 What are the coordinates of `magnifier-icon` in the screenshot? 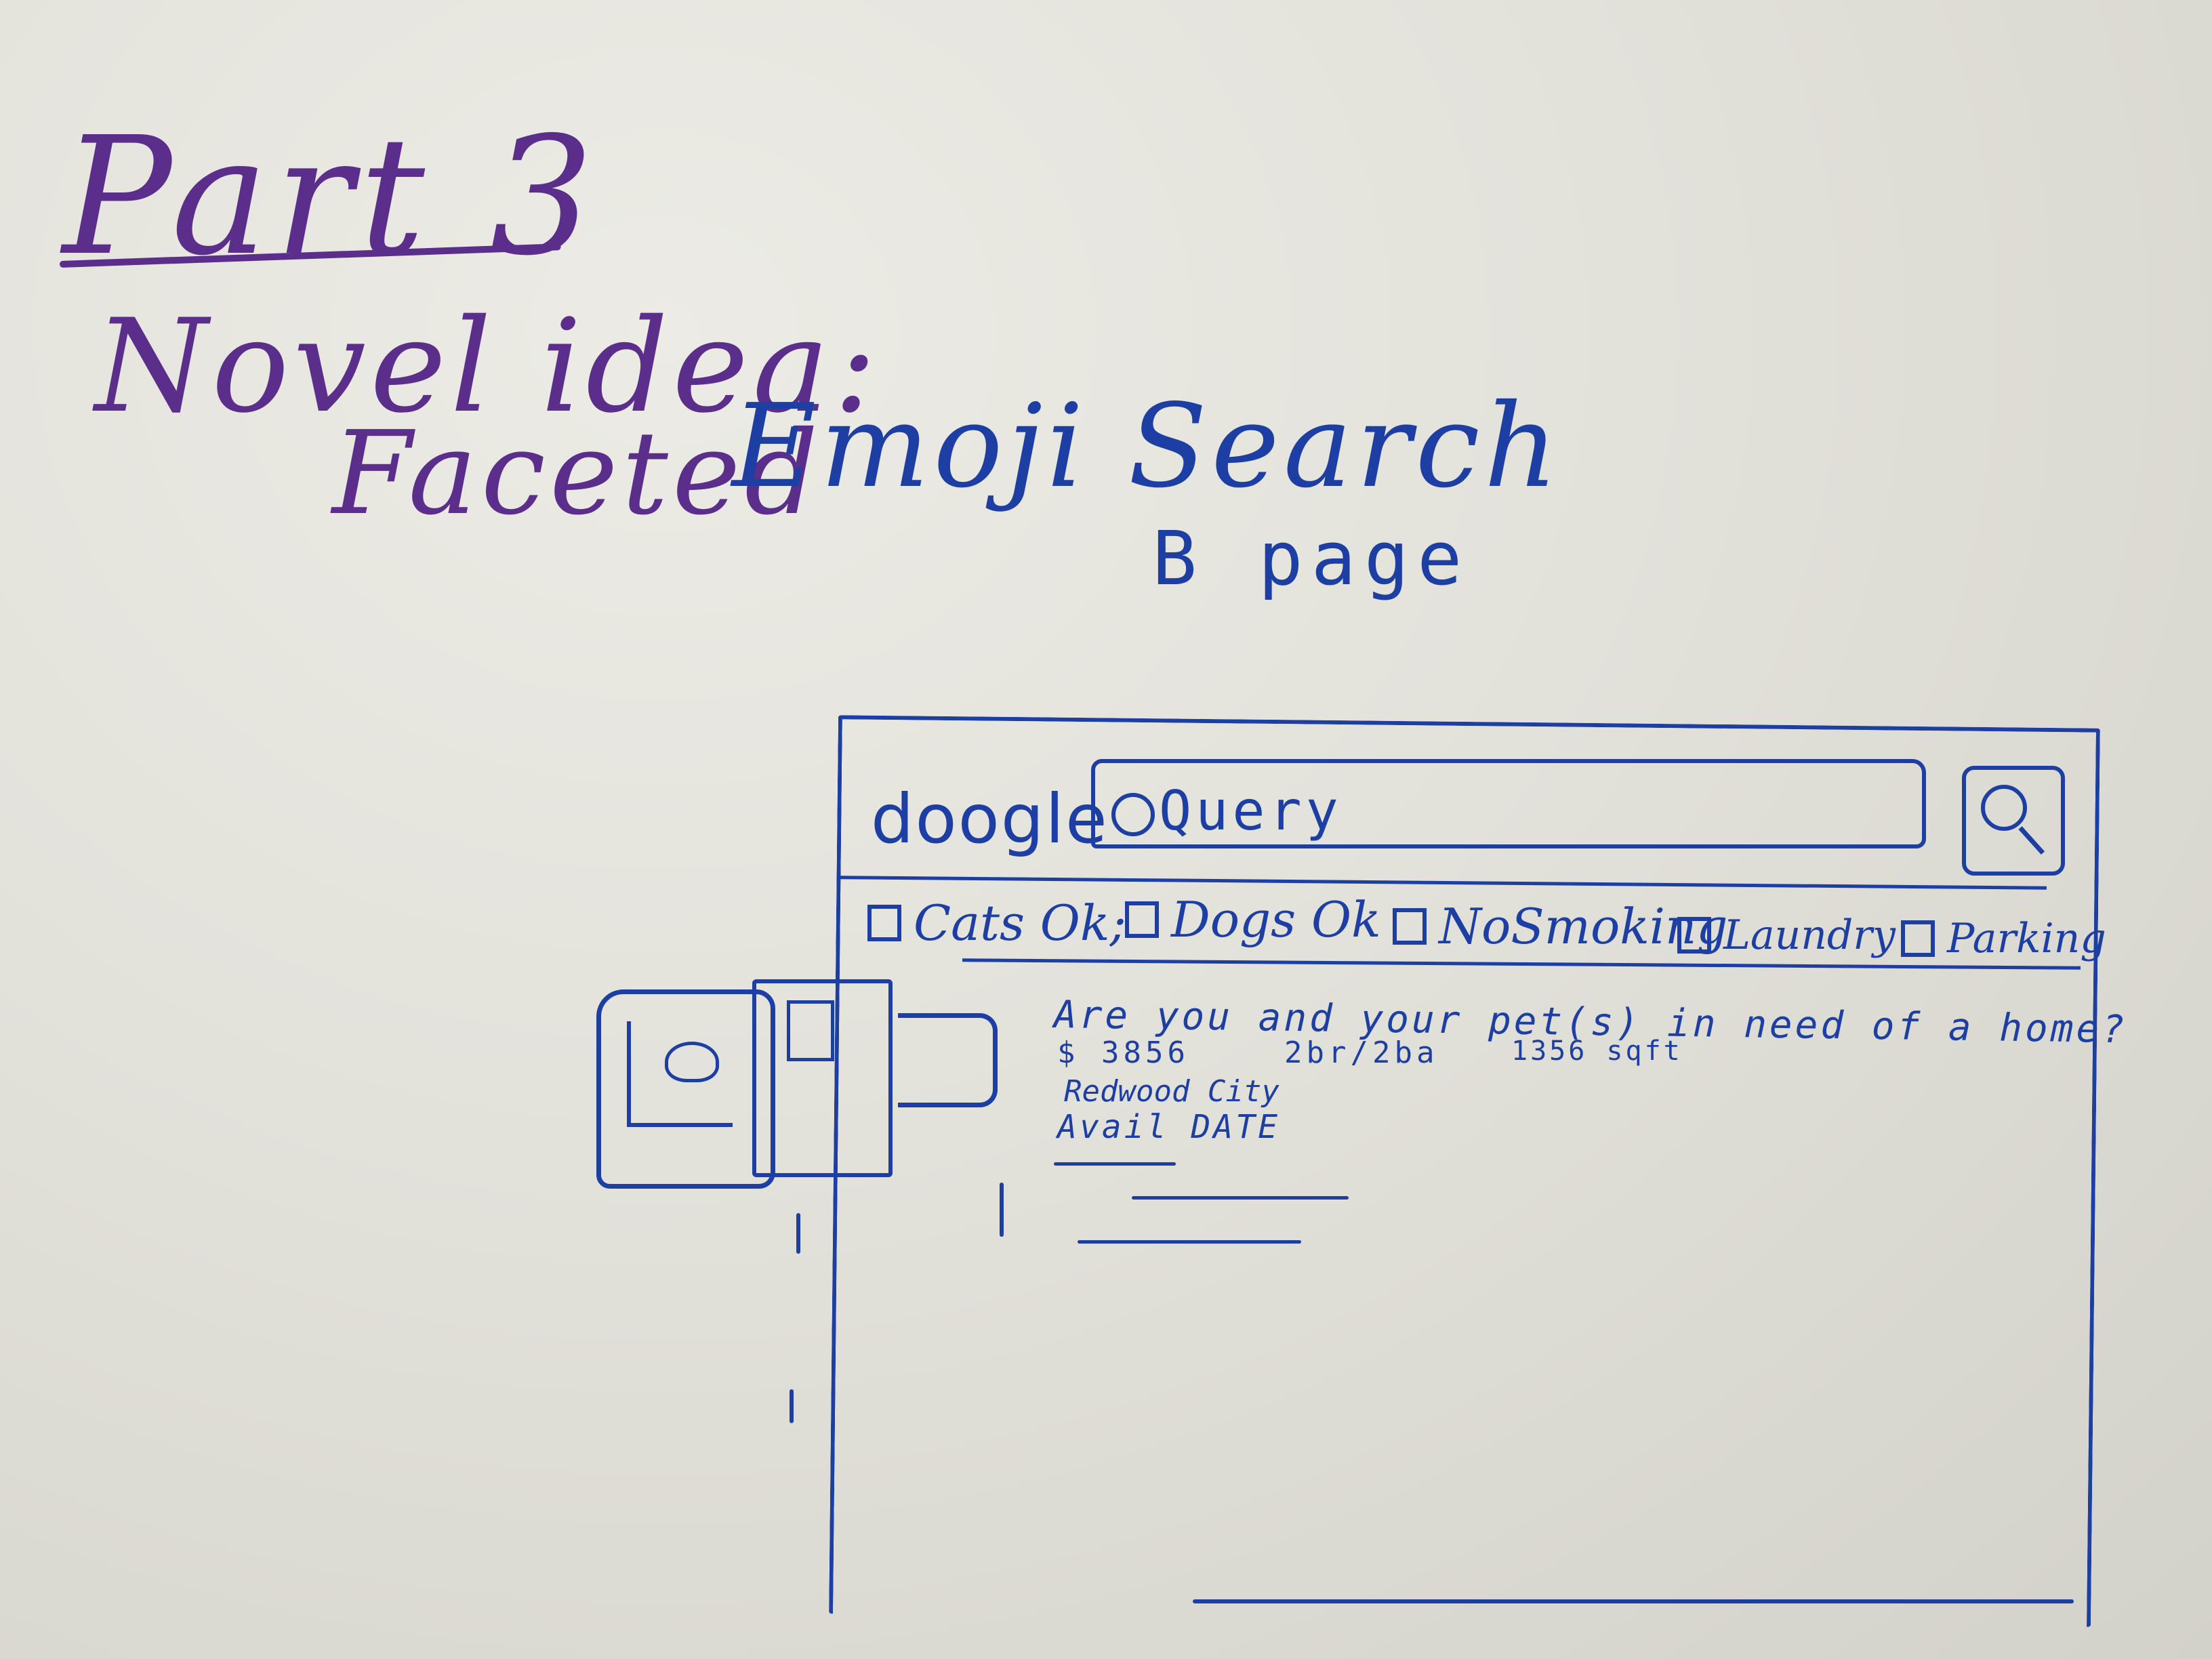 It's located at (2004, 808).